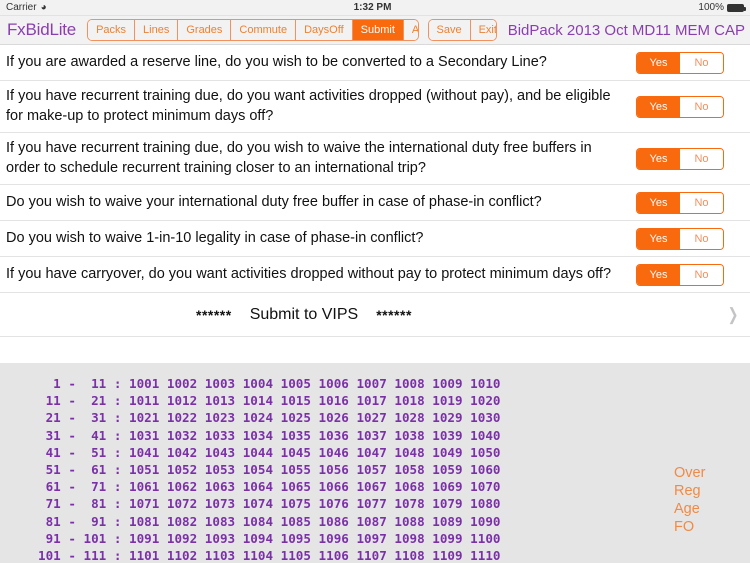 The height and width of the screenshot is (563, 750). I want to click on tab-daysoff: DaysOff, so click(324, 30).